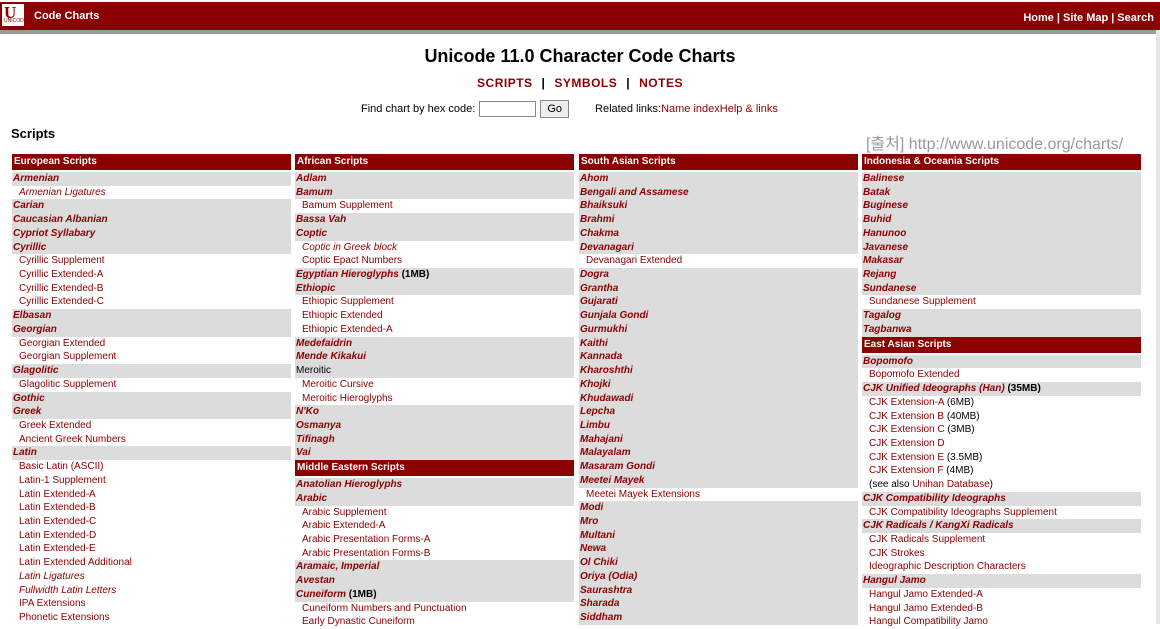 The height and width of the screenshot is (629, 1160). Describe the element at coordinates (324, 343) in the screenshot. I see `chart-link: Medefaidrin` at that location.